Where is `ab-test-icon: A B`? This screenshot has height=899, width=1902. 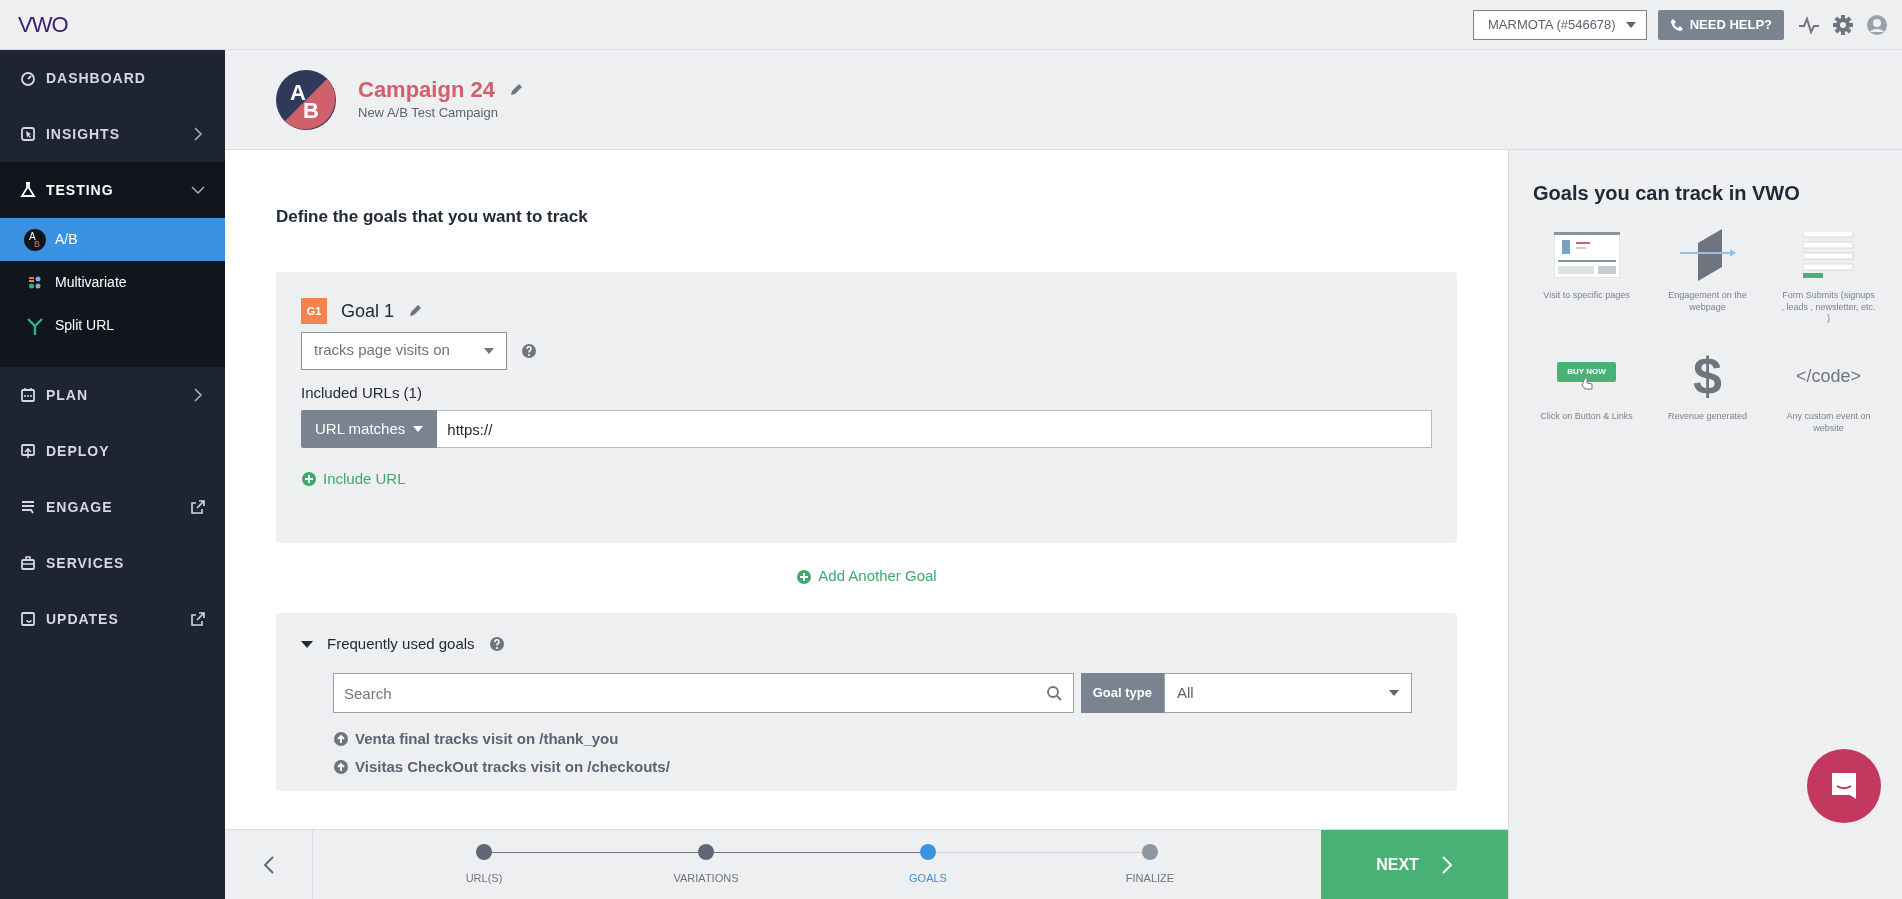
ab-test-icon: A B is located at coordinates (35, 239).